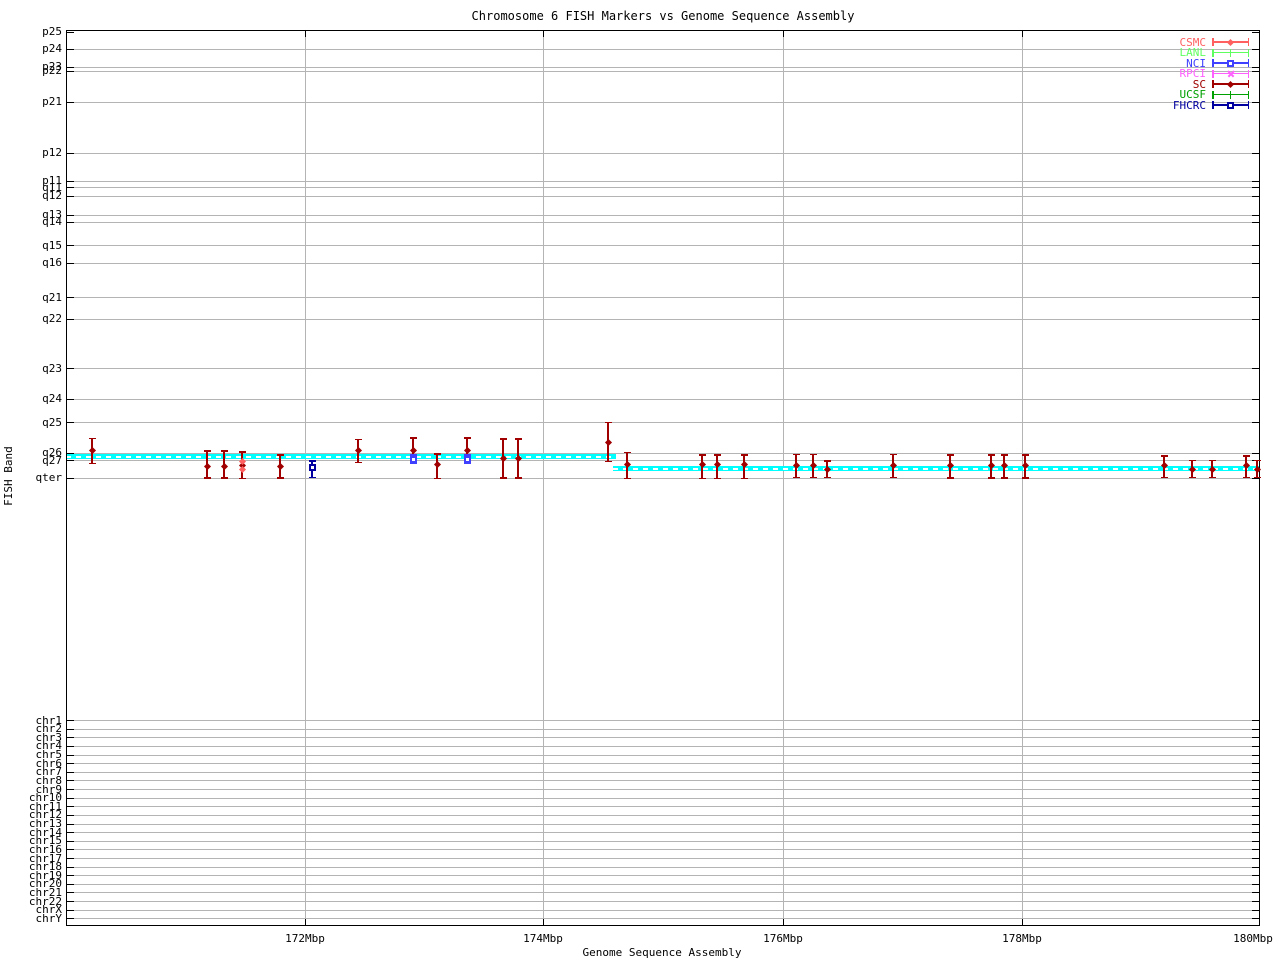 This screenshot has width=1280, height=960. Describe the element at coordinates (52, 245) in the screenshot. I see `band-label-q15: q15` at that location.